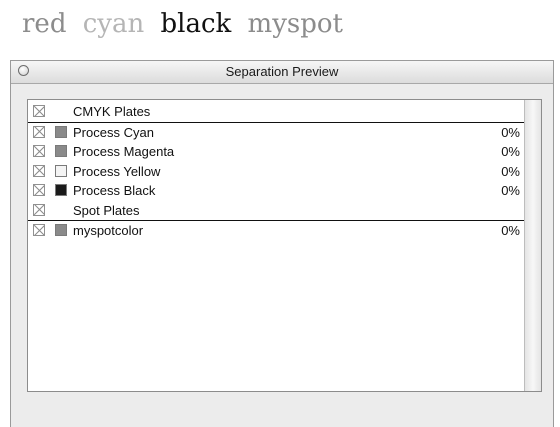 The height and width of the screenshot is (427, 560). What do you see at coordinates (117, 171) in the screenshot?
I see `plate-label: Process Yellow` at bounding box center [117, 171].